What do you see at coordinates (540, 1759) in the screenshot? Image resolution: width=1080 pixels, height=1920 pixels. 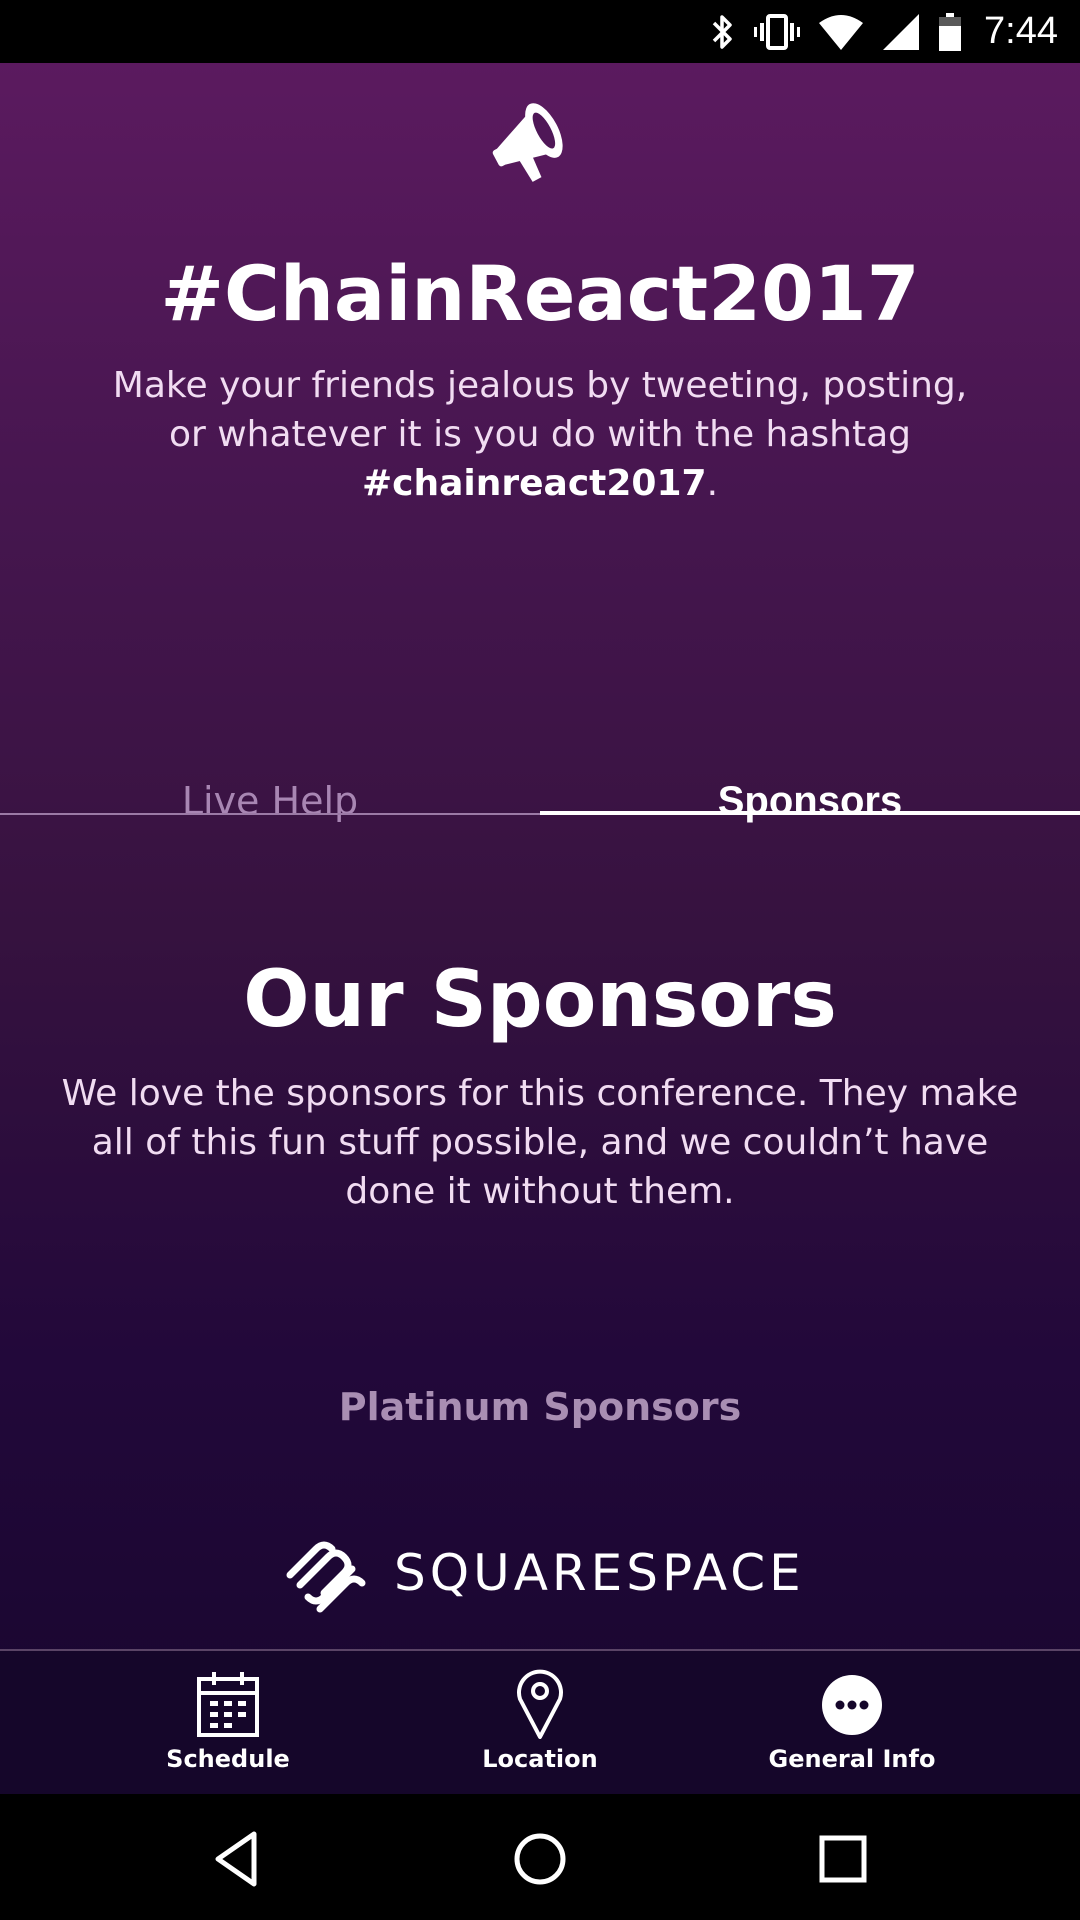 I see `nav-location-label: Location` at bounding box center [540, 1759].